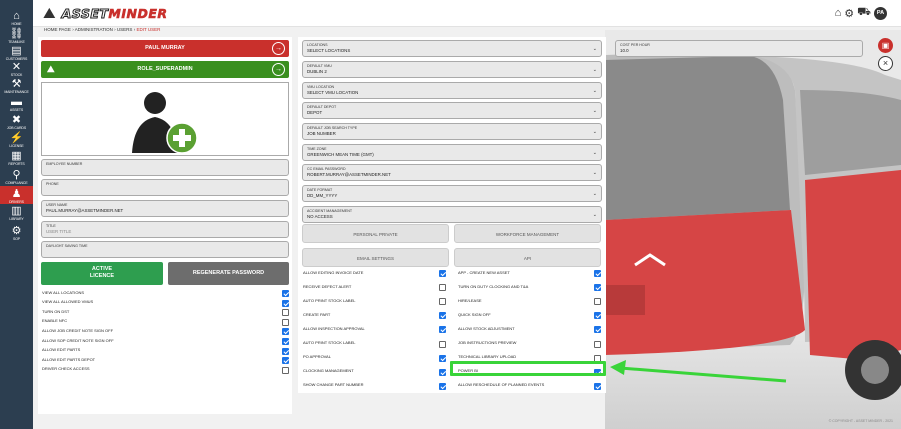 Image resolution: width=901 pixels, height=429 pixels. What do you see at coordinates (16, 68) in the screenshot?
I see `sidebar-item-stock: ✕ STOCK` at bounding box center [16, 68].